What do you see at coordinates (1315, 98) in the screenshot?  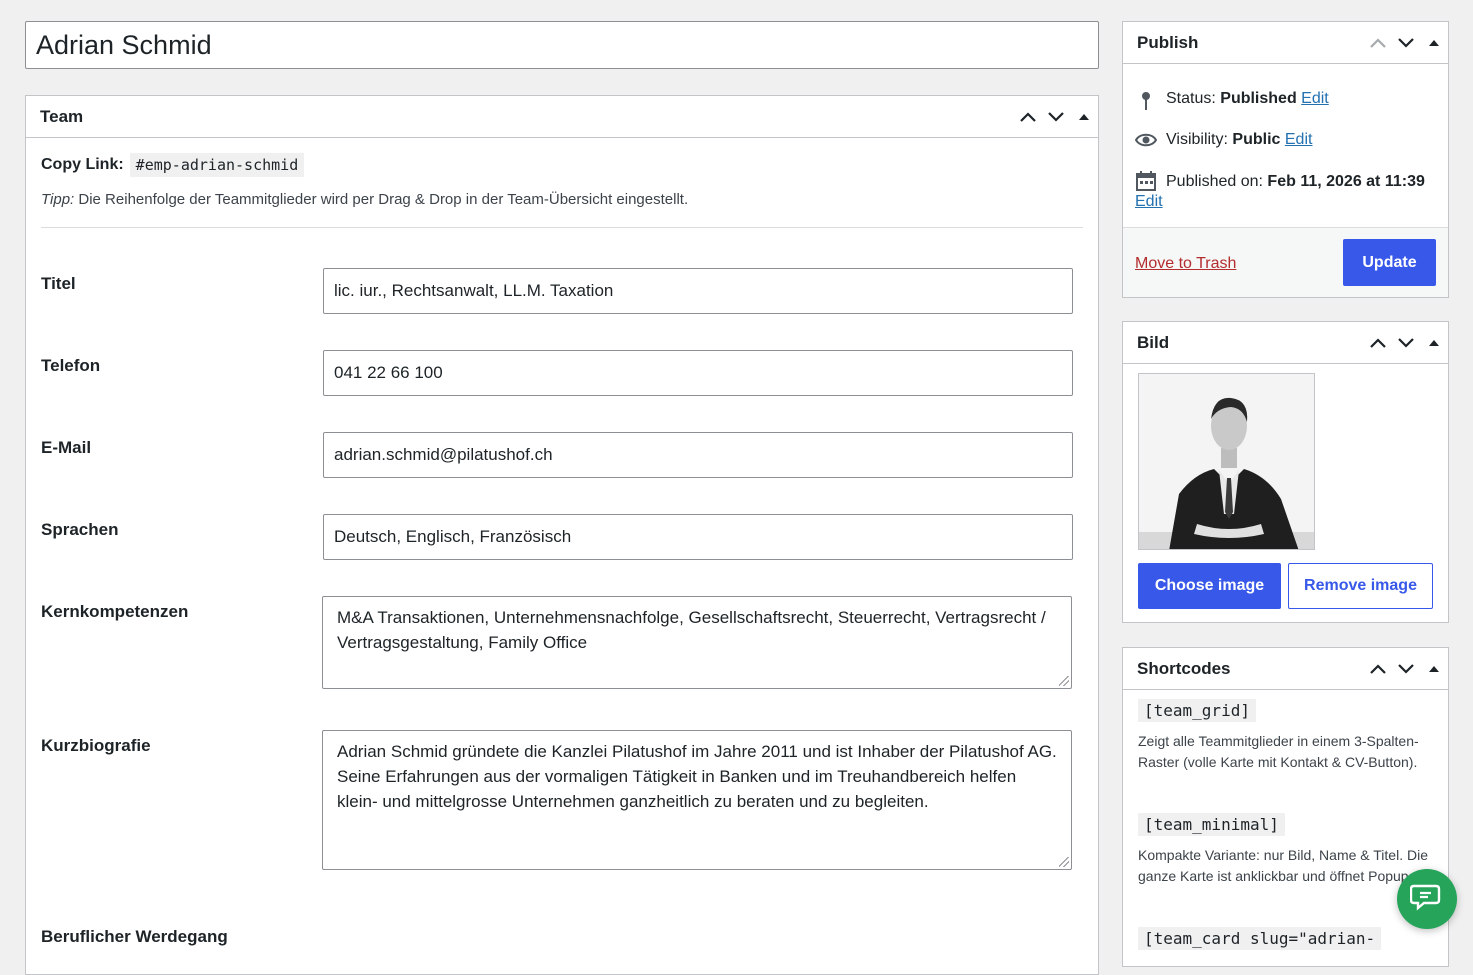 I see `status-edit-link: Edit` at bounding box center [1315, 98].